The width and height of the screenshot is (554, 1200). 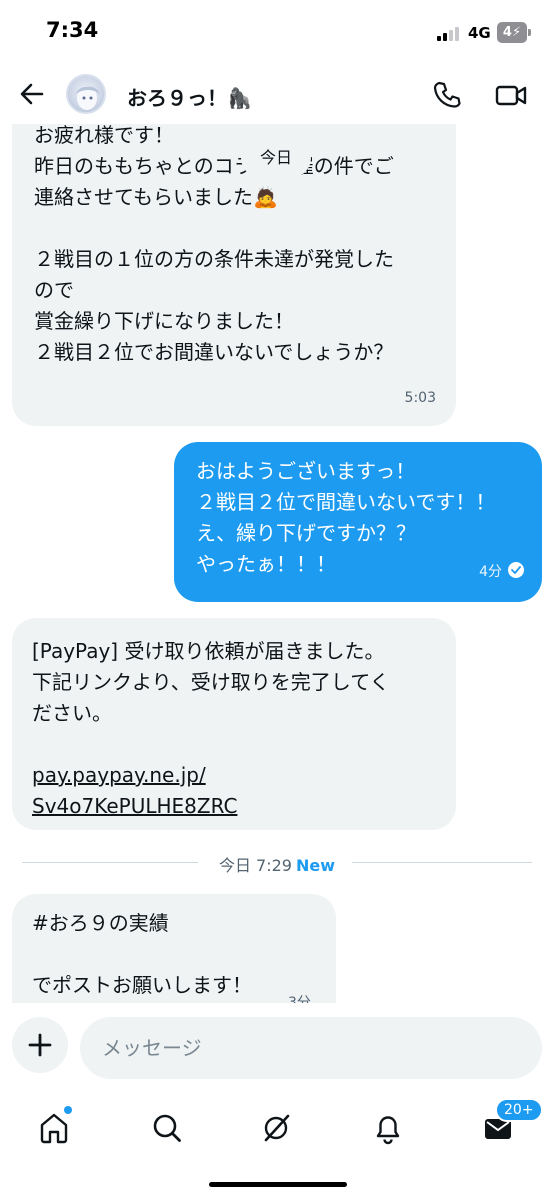 What do you see at coordinates (306, 471) in the screenshot?
I see `message-text: おはようございますっ！` at bounding box center [306, 471].